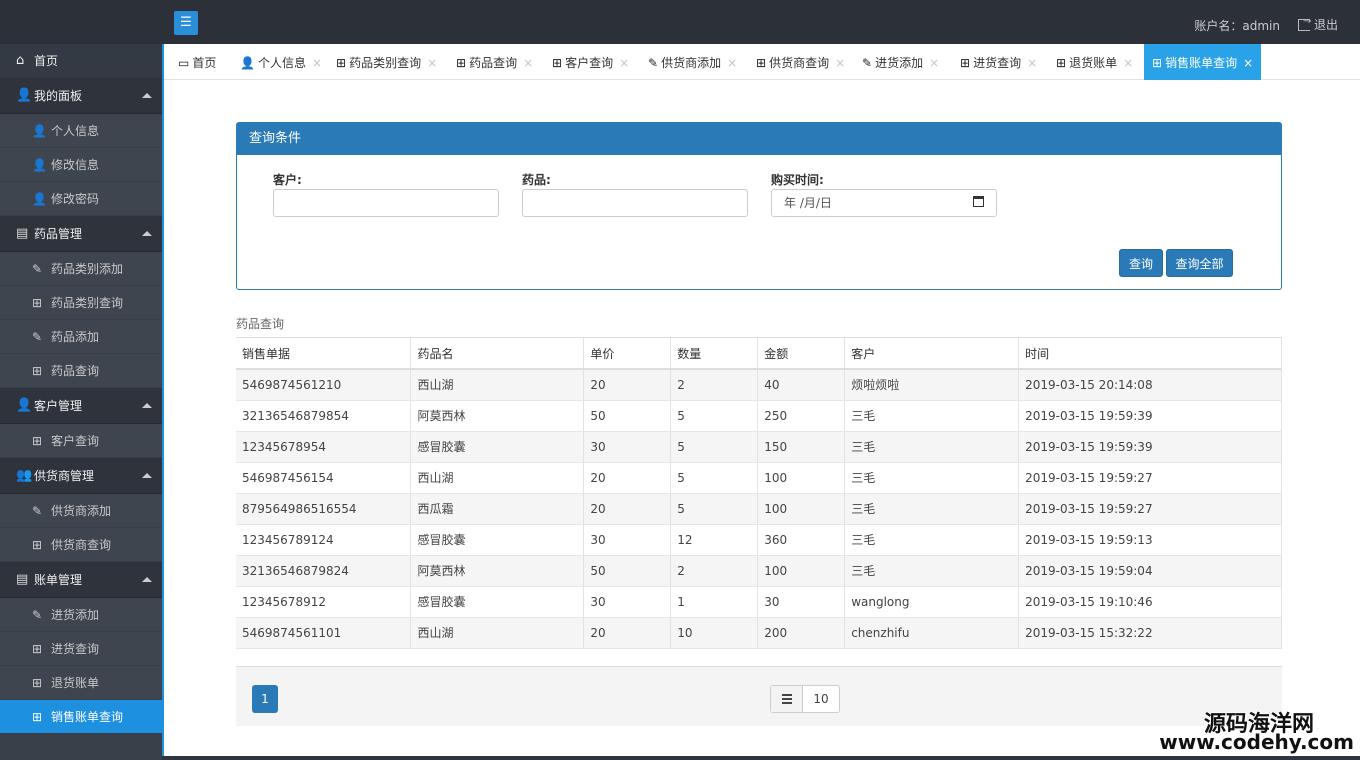 The image size is (1360, 760). I want to click on cell-amount: 360, so click(801, 540).